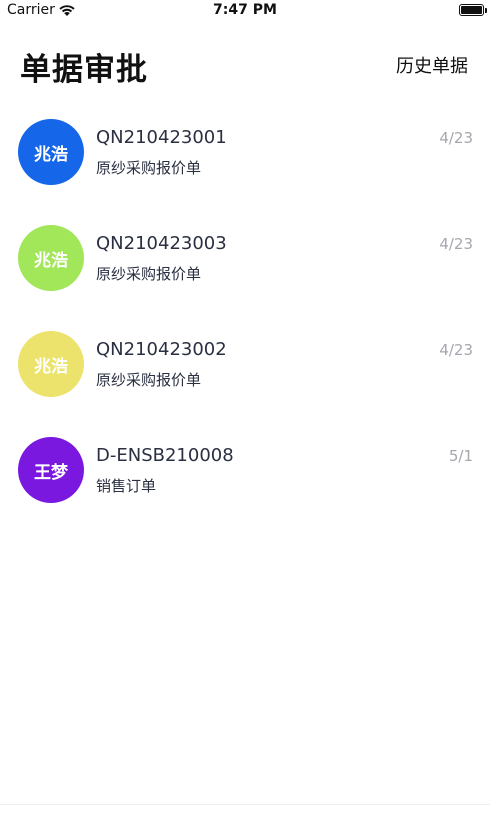  What do you see at coordinates (161, 137) in the screenshot?
I see `document-number: QN210423001` at bounding box center [161, 137].